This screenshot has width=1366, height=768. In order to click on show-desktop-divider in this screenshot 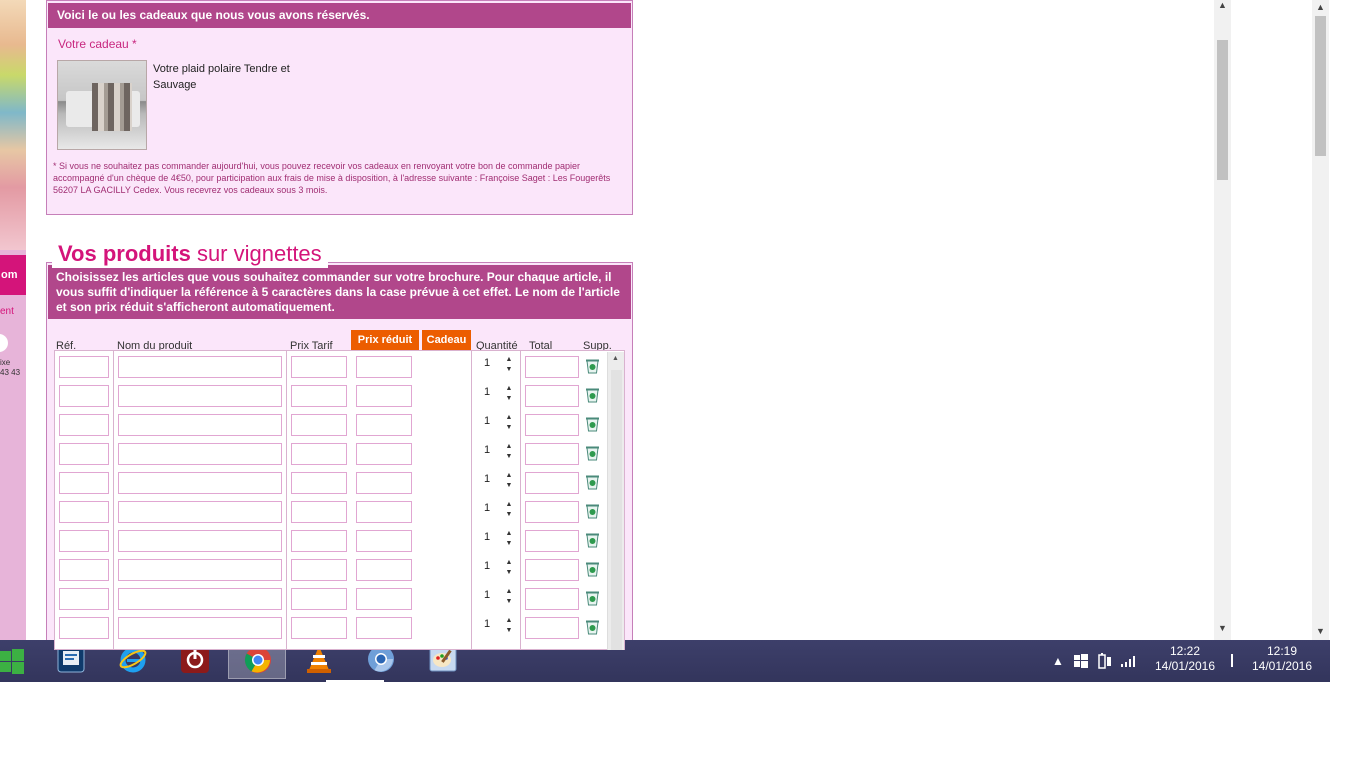, I will do `click(1232, 660)`.